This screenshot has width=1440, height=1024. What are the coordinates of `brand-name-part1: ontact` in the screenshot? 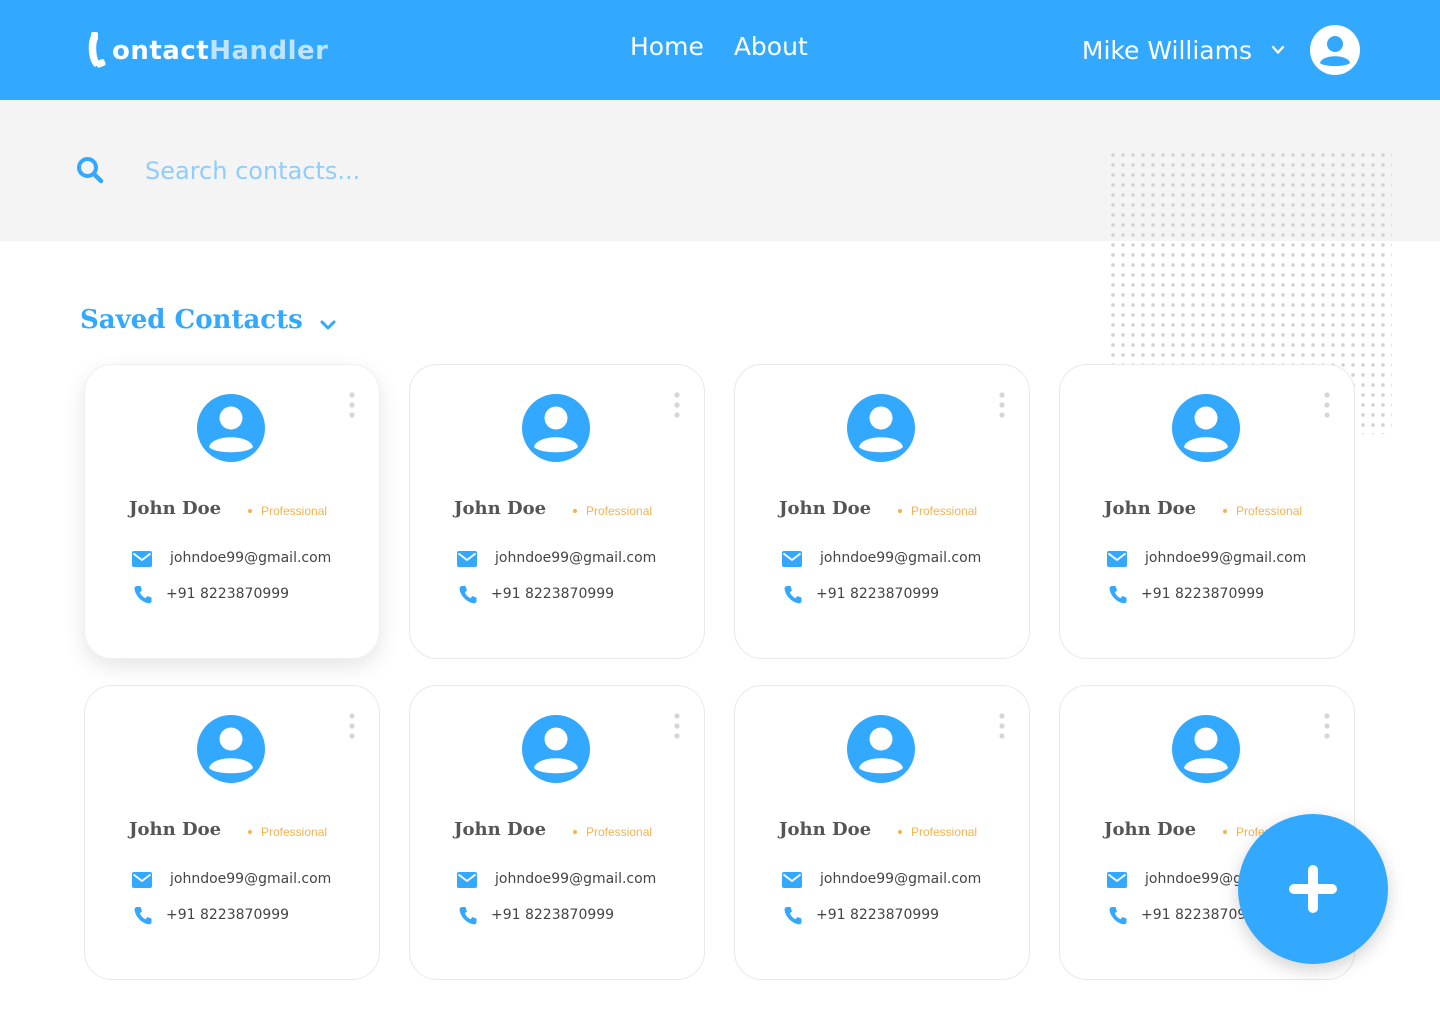 It's located at (161, 51).